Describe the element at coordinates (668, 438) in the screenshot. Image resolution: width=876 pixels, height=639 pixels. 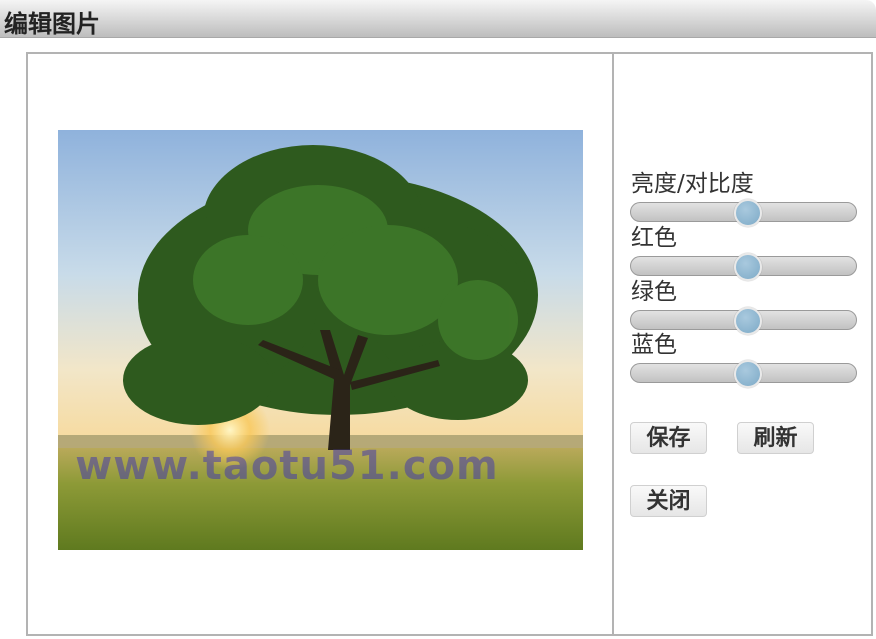
I see `save-button: 保存` at that location.